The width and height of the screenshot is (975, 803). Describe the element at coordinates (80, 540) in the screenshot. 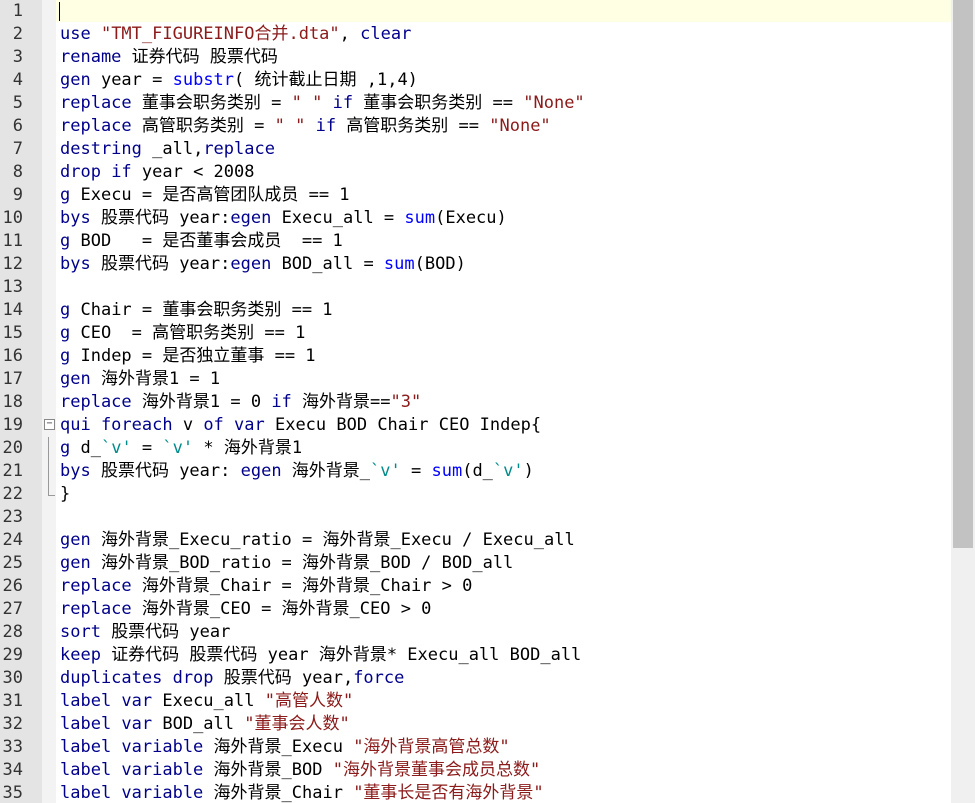

I see `code-token: gen` at that location.